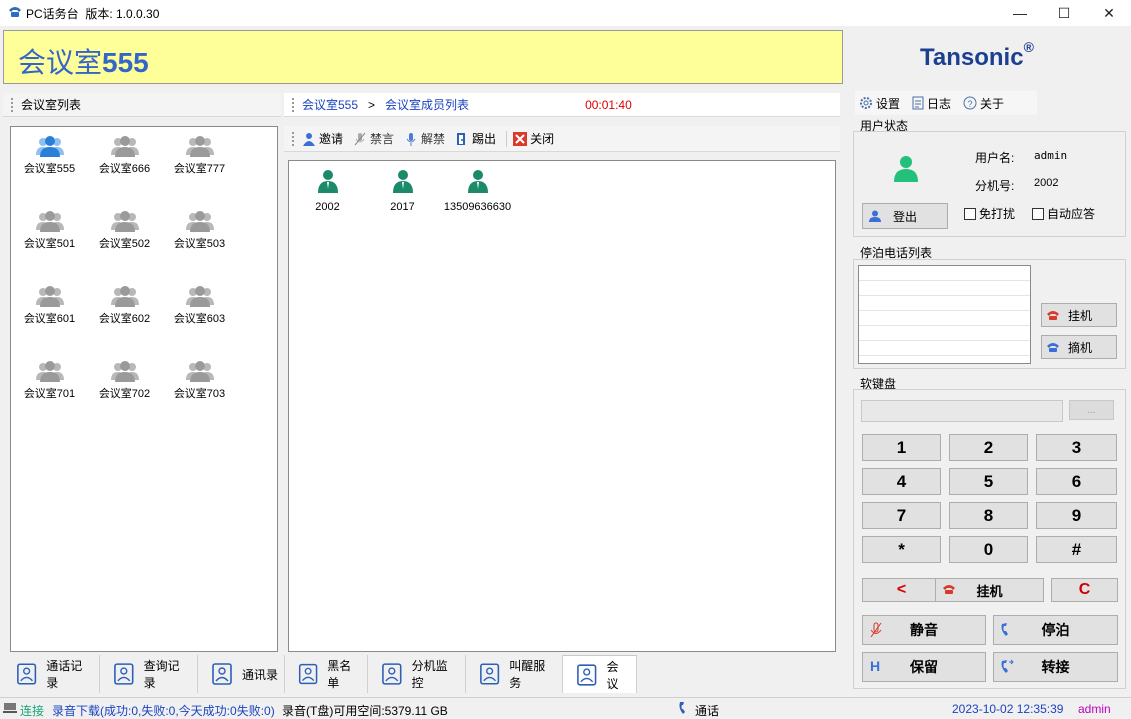  Describe the element at coordinates (83, 63) in the screenshot. I see `current-room-title: 会议室555` at that location.